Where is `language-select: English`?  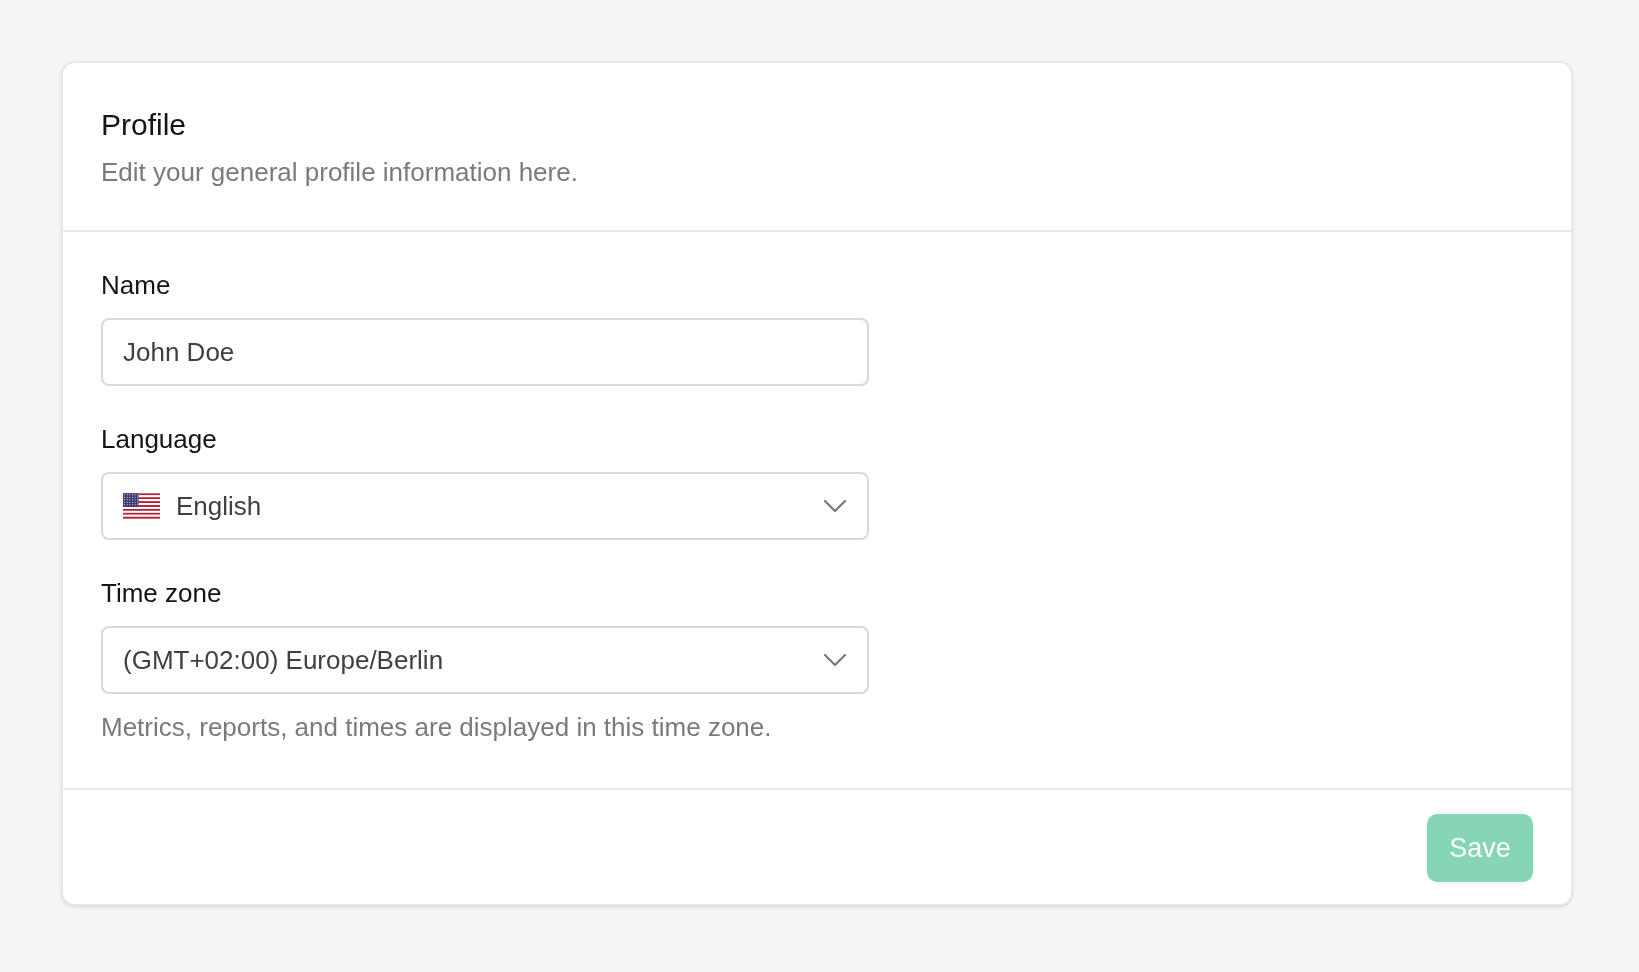
language-select: English is located at coordinates (485, 506).